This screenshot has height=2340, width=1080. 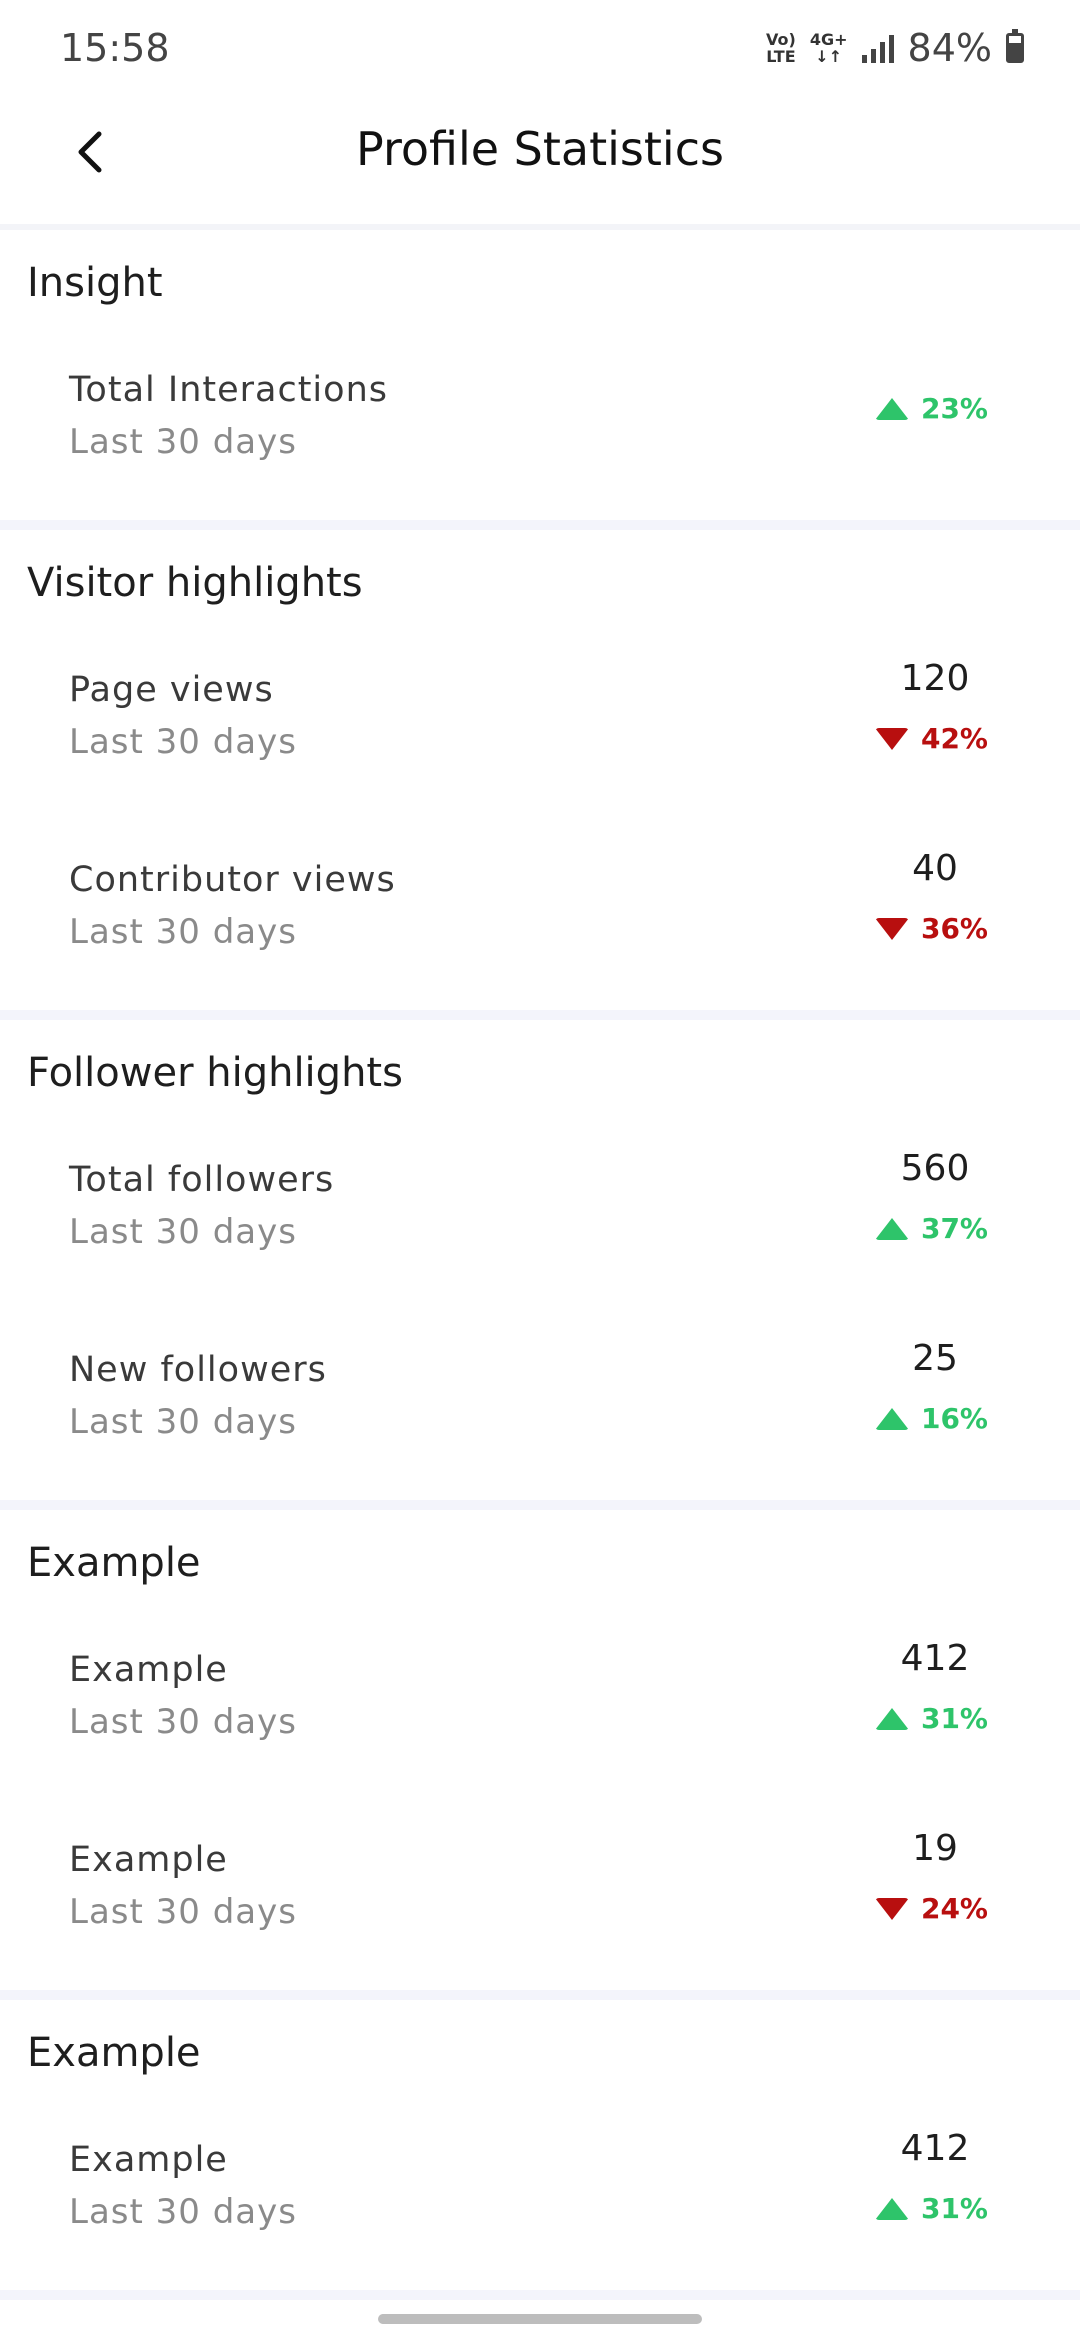 I want to click on stat-row: Total Interactions Last 30 days 23%, so click(x=540, y=425).